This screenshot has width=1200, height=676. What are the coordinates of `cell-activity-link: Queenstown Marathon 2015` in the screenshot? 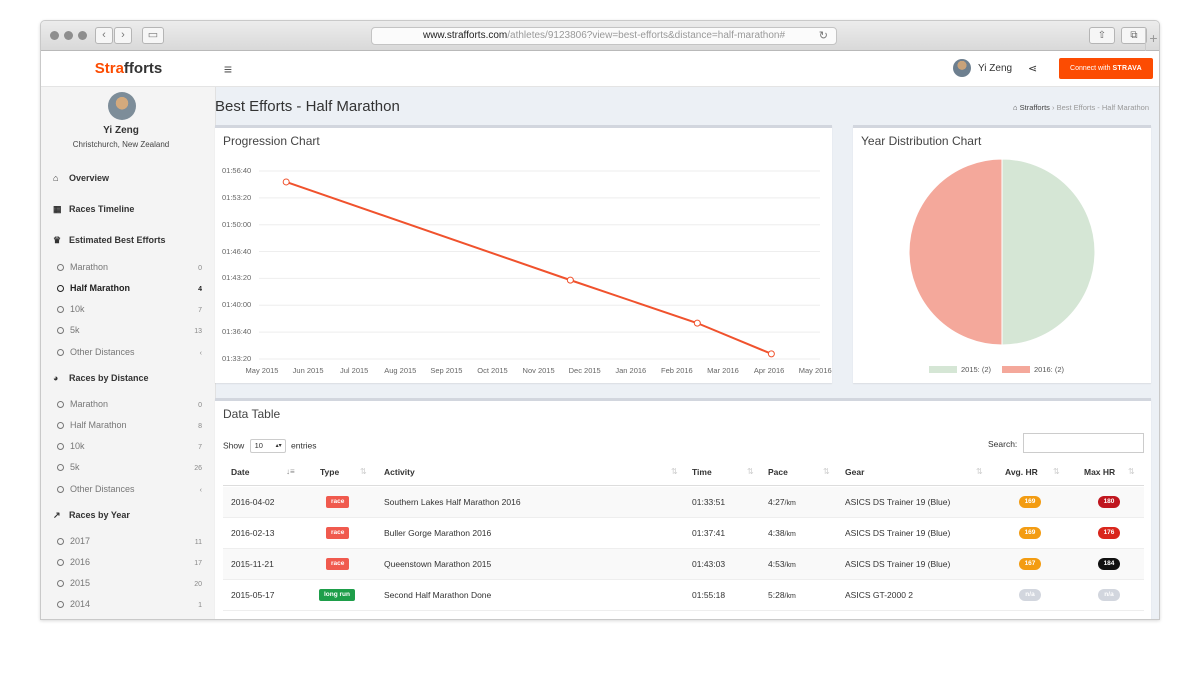 It's located at (437, 564).